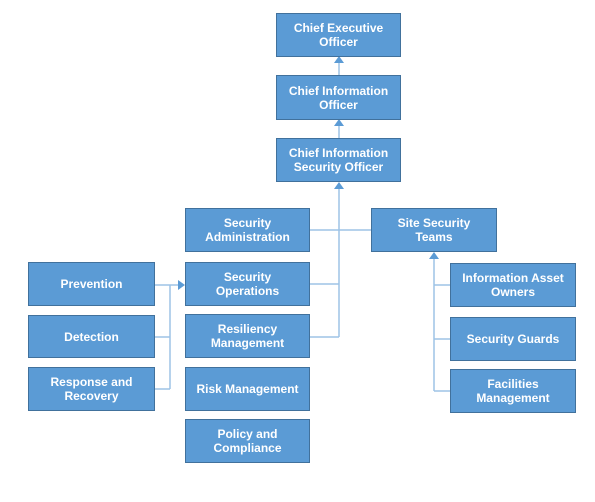 Image resolution: width=595 pixels, height=502 pixels. I want to click on node-label: Detection, so click(91, 336).